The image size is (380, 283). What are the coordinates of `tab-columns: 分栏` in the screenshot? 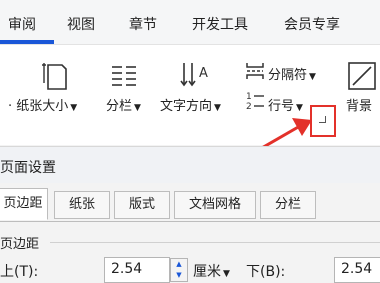 It's located at (288, 205).